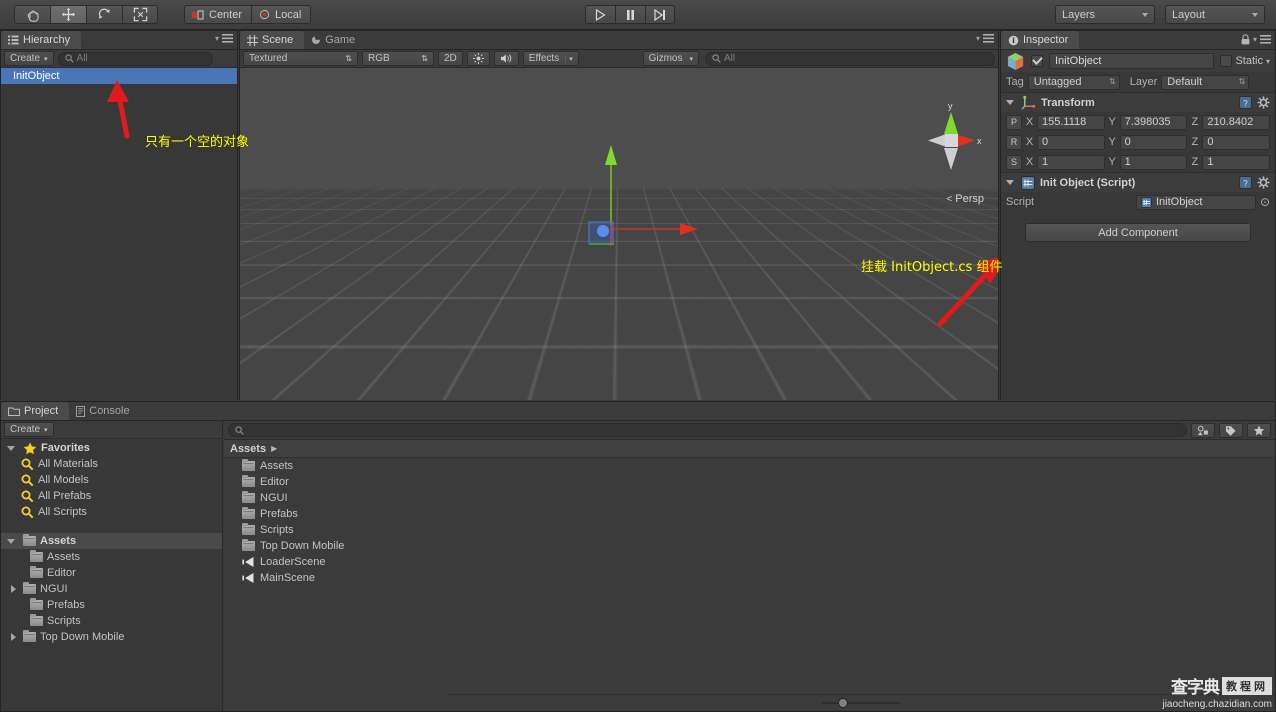 This screenshot has height=712, width=1276. Describe the element at coordinates (111, 605) in the screenshot. I see `tree-item-prefabs: Prefabs` at that location.